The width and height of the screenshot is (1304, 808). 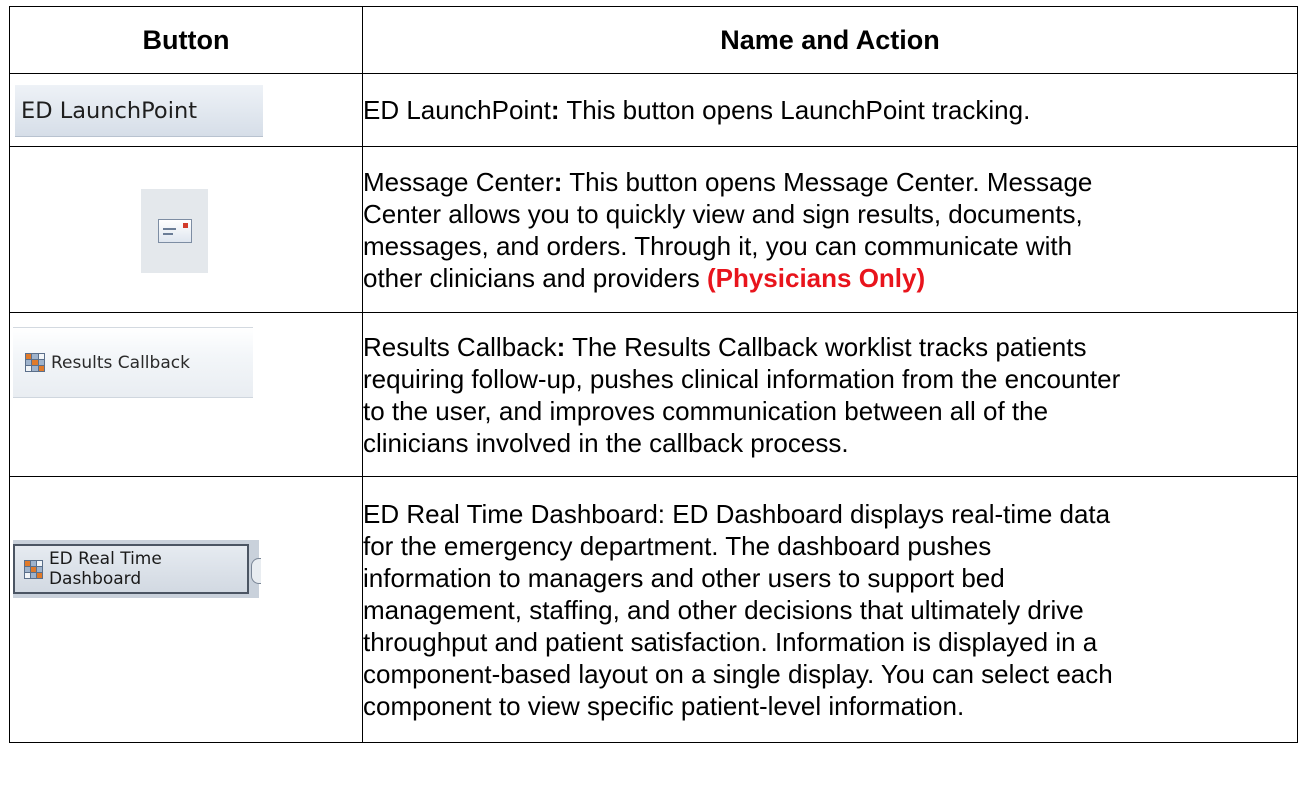 What do you see at coordinates (458, 181) in the screenshot?
I see `row-name: Message Center` at bounding box center [458, 181].